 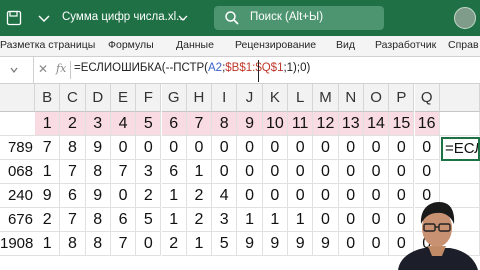 What do you see at coordinates (275, 45) in the screenshot?
I see `tab-review: Рецензирование` at bounding box center [275, 45].